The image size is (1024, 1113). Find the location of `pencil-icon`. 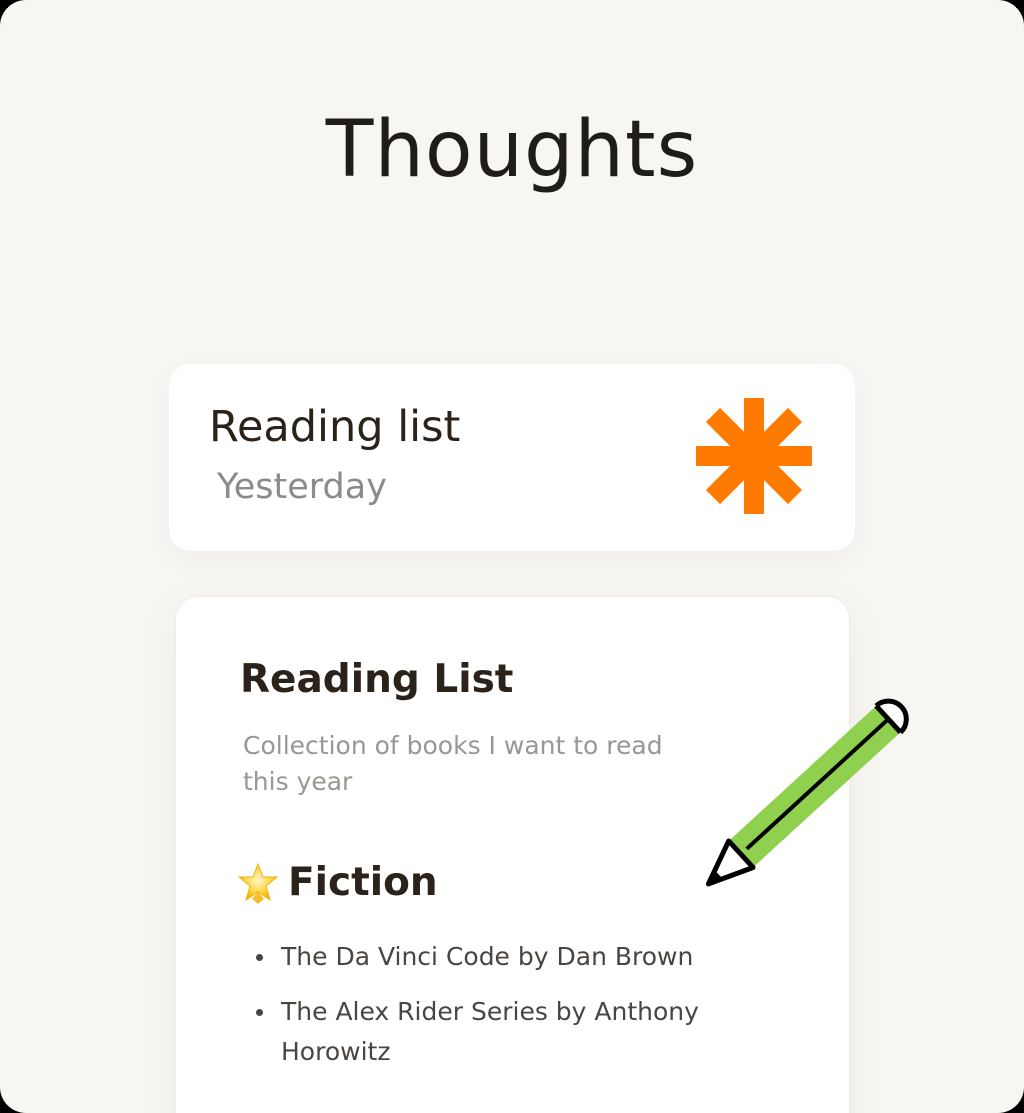

pencil-icon is located at coordinates (807, 792).